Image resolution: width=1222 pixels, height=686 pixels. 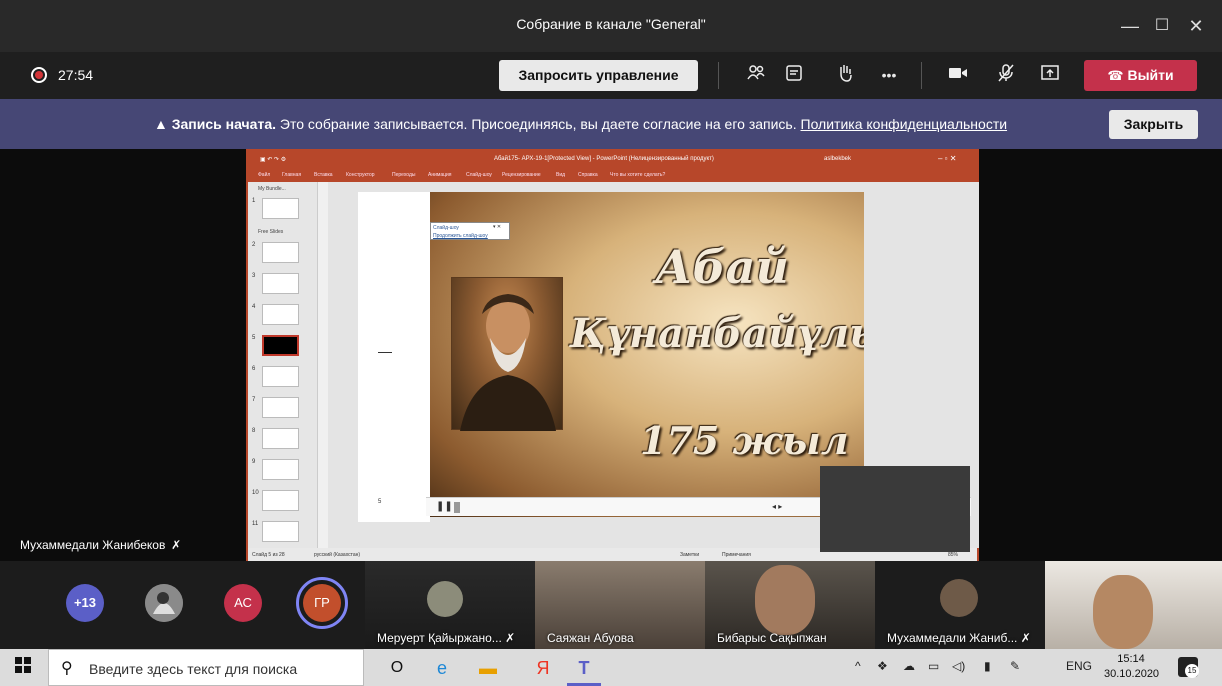 I want to click on edge-icon: e, so click(x=442, y=668).